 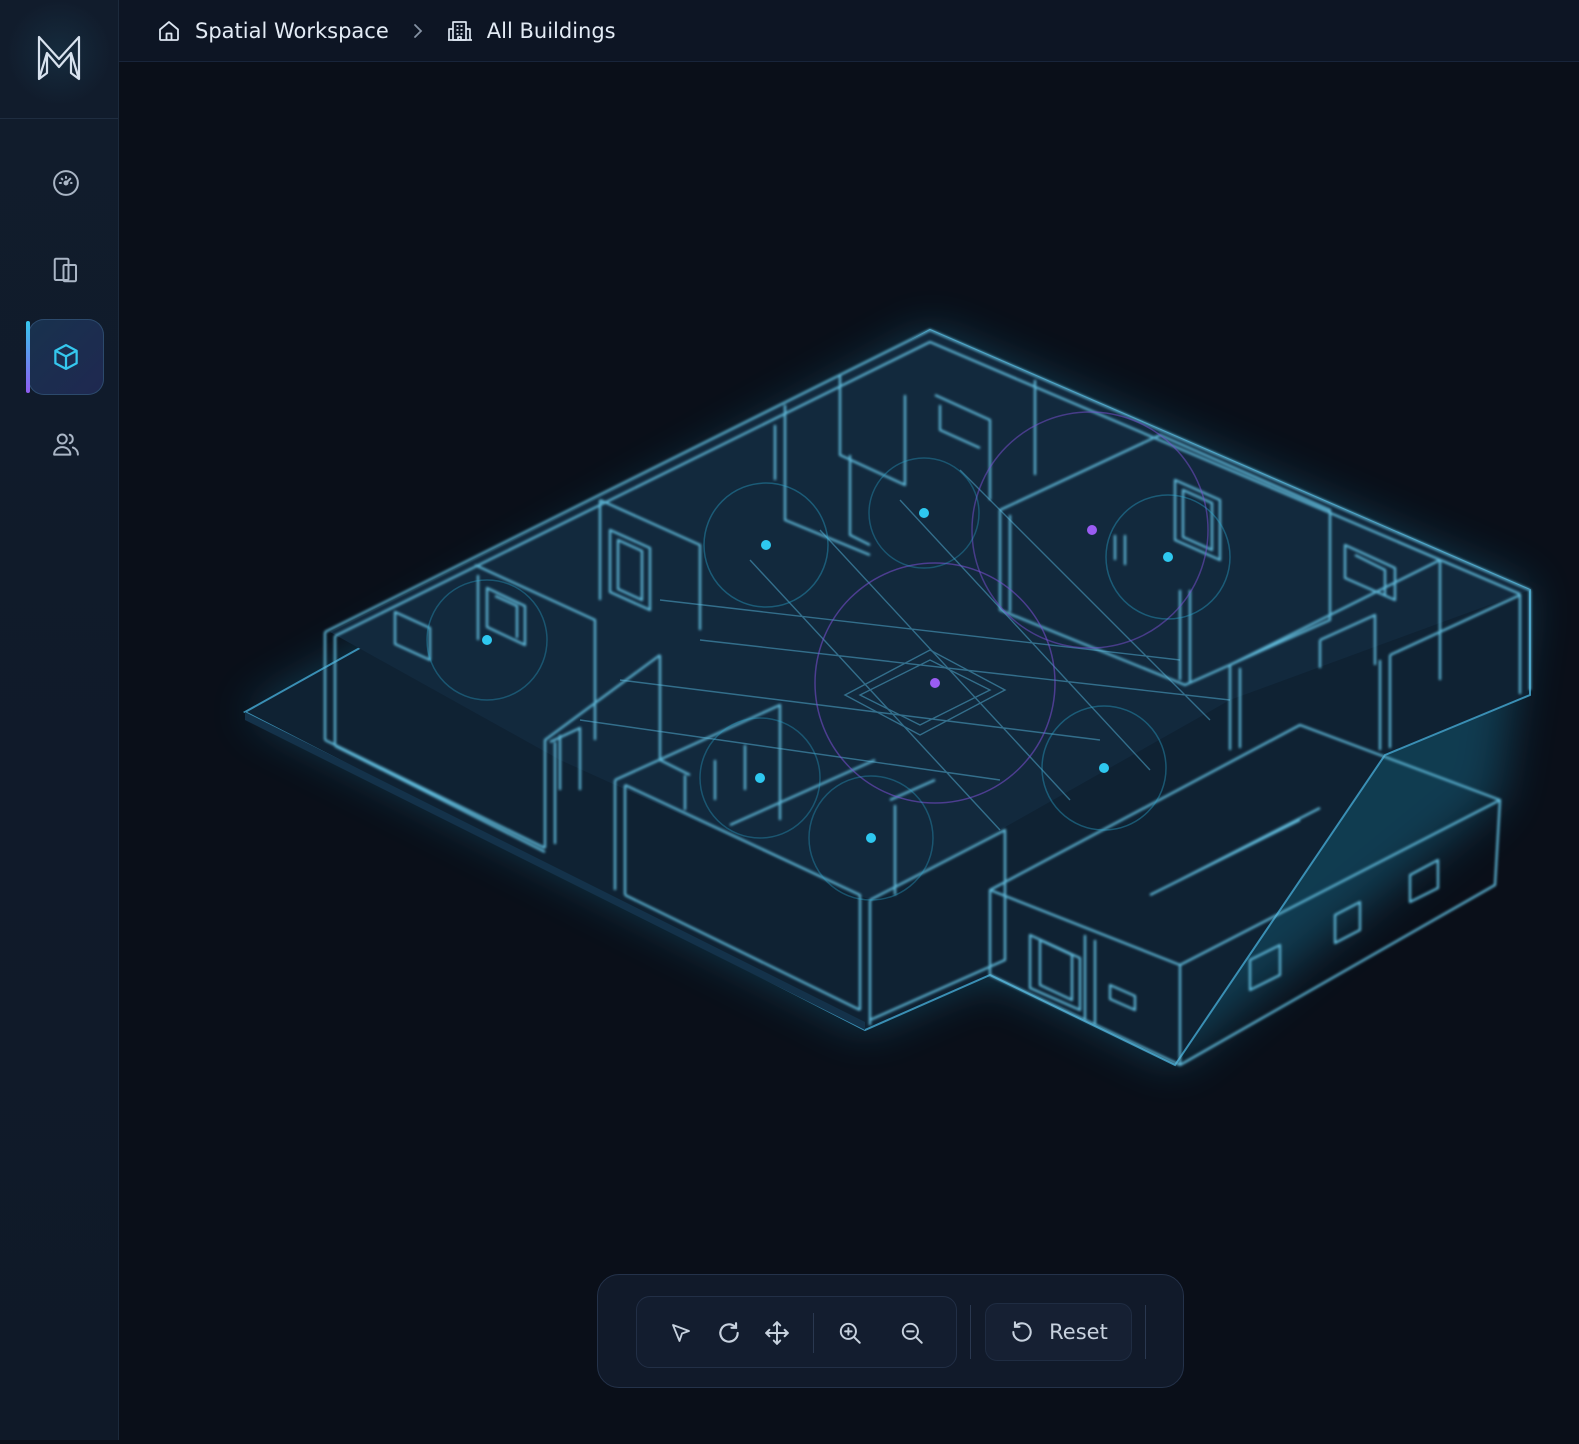 I want to click on sidebar, so click(x=59, y=720).